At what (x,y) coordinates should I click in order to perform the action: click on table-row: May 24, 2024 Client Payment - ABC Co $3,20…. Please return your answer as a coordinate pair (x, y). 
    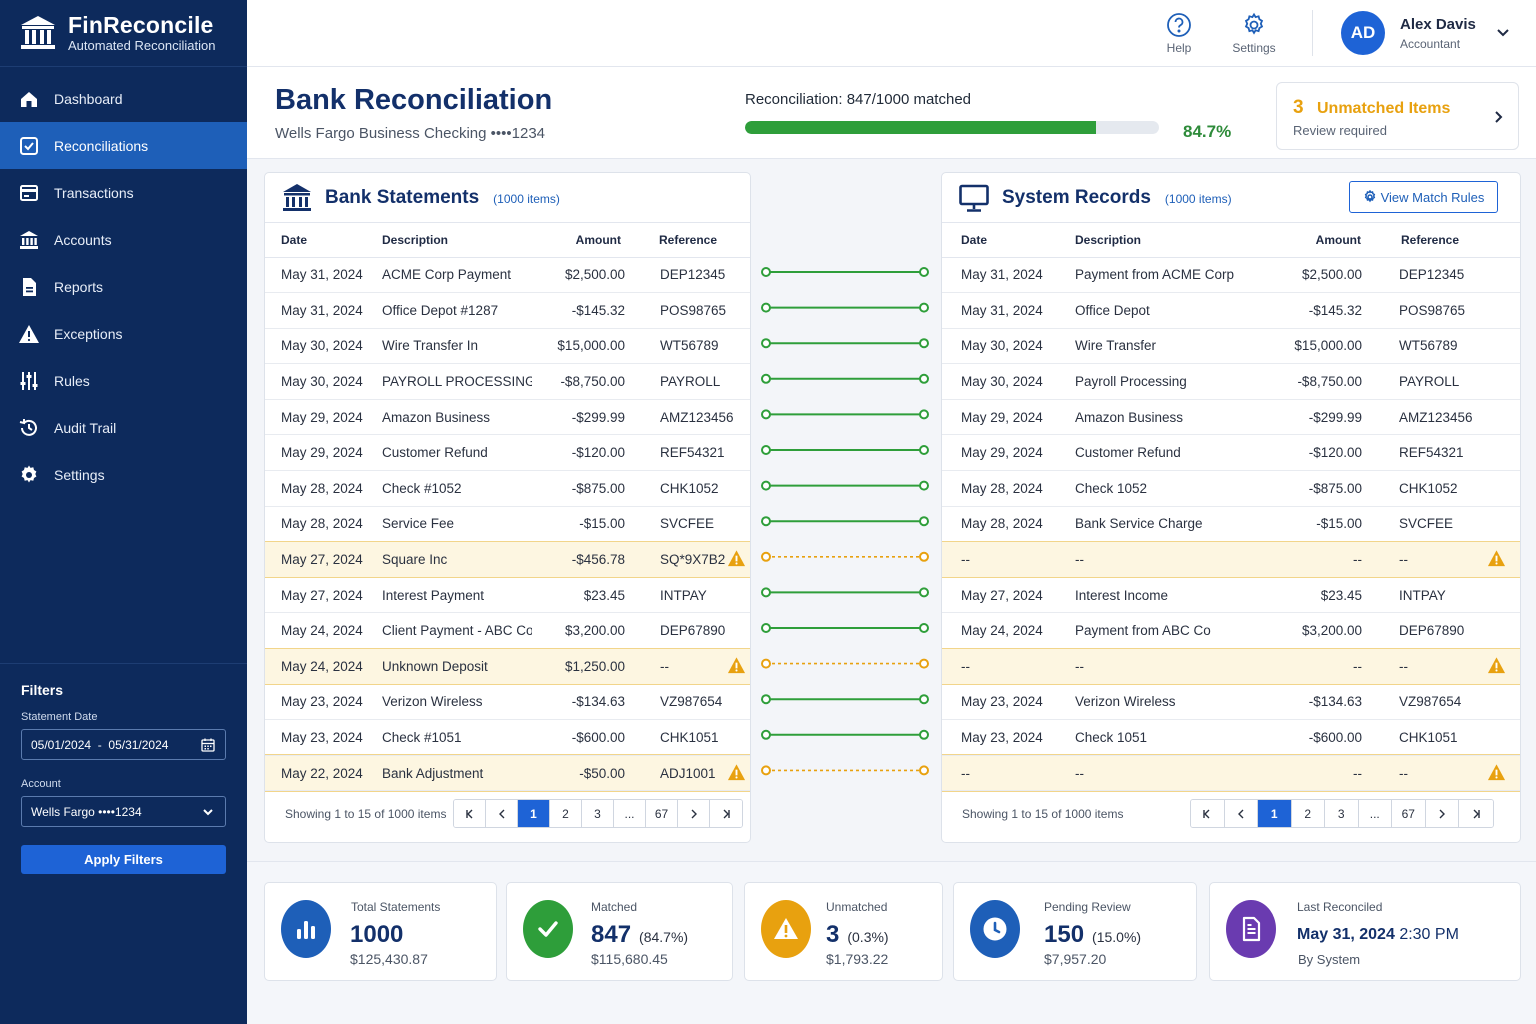
    Looking at the image, I should click on (507, 631).